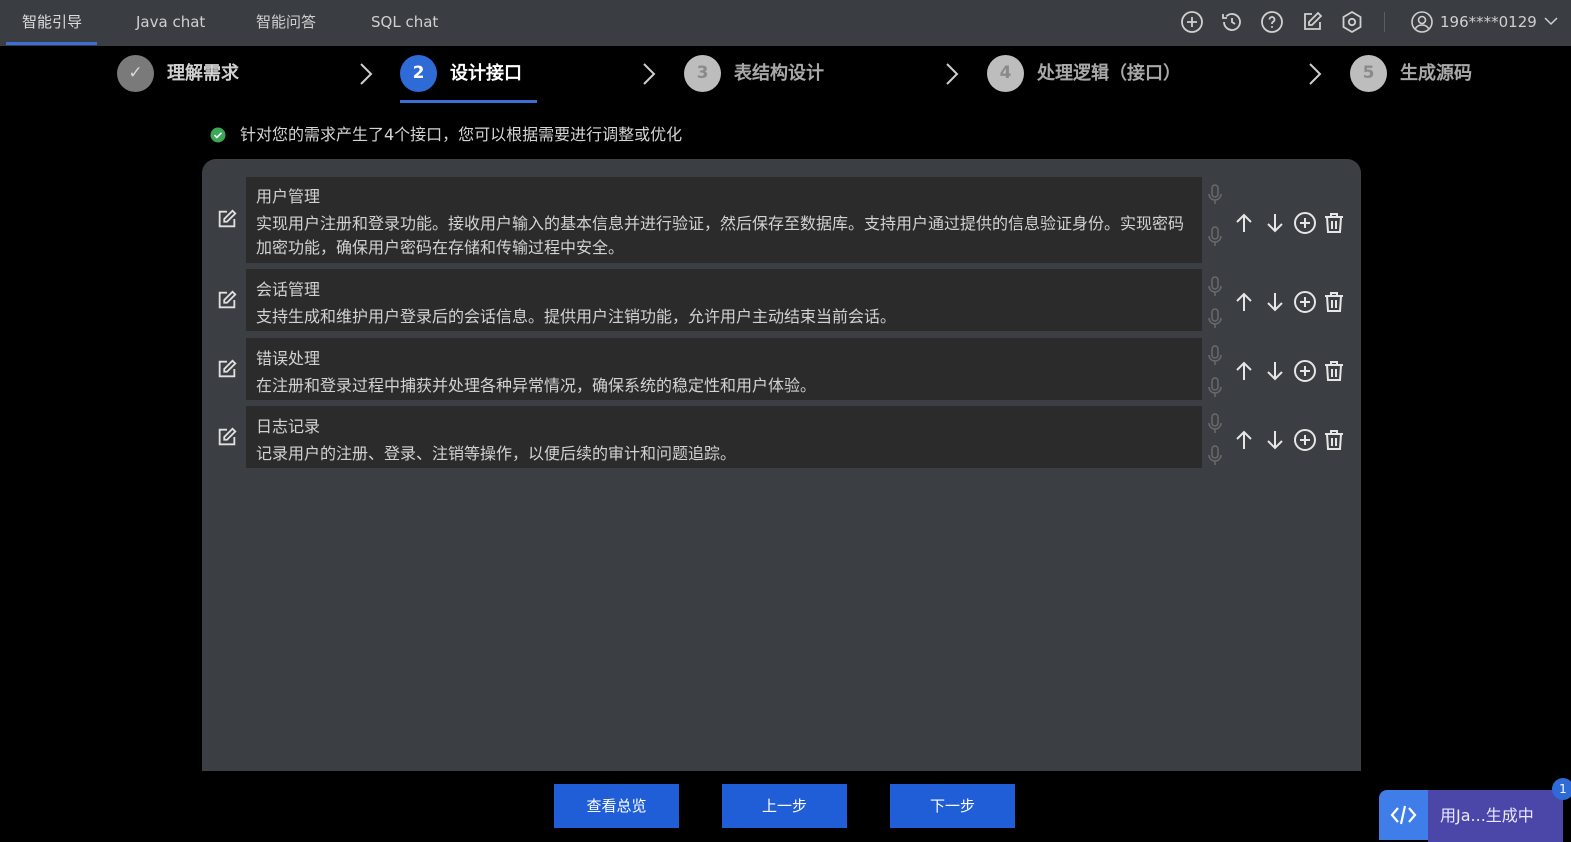 Image resolution: width=1571 pixels, height=842 pixels. What do you see at coordinates (286, 22) in the screenshot?
I see `tab-smart-qa: 智能问答` at bounding box center [286, 22].